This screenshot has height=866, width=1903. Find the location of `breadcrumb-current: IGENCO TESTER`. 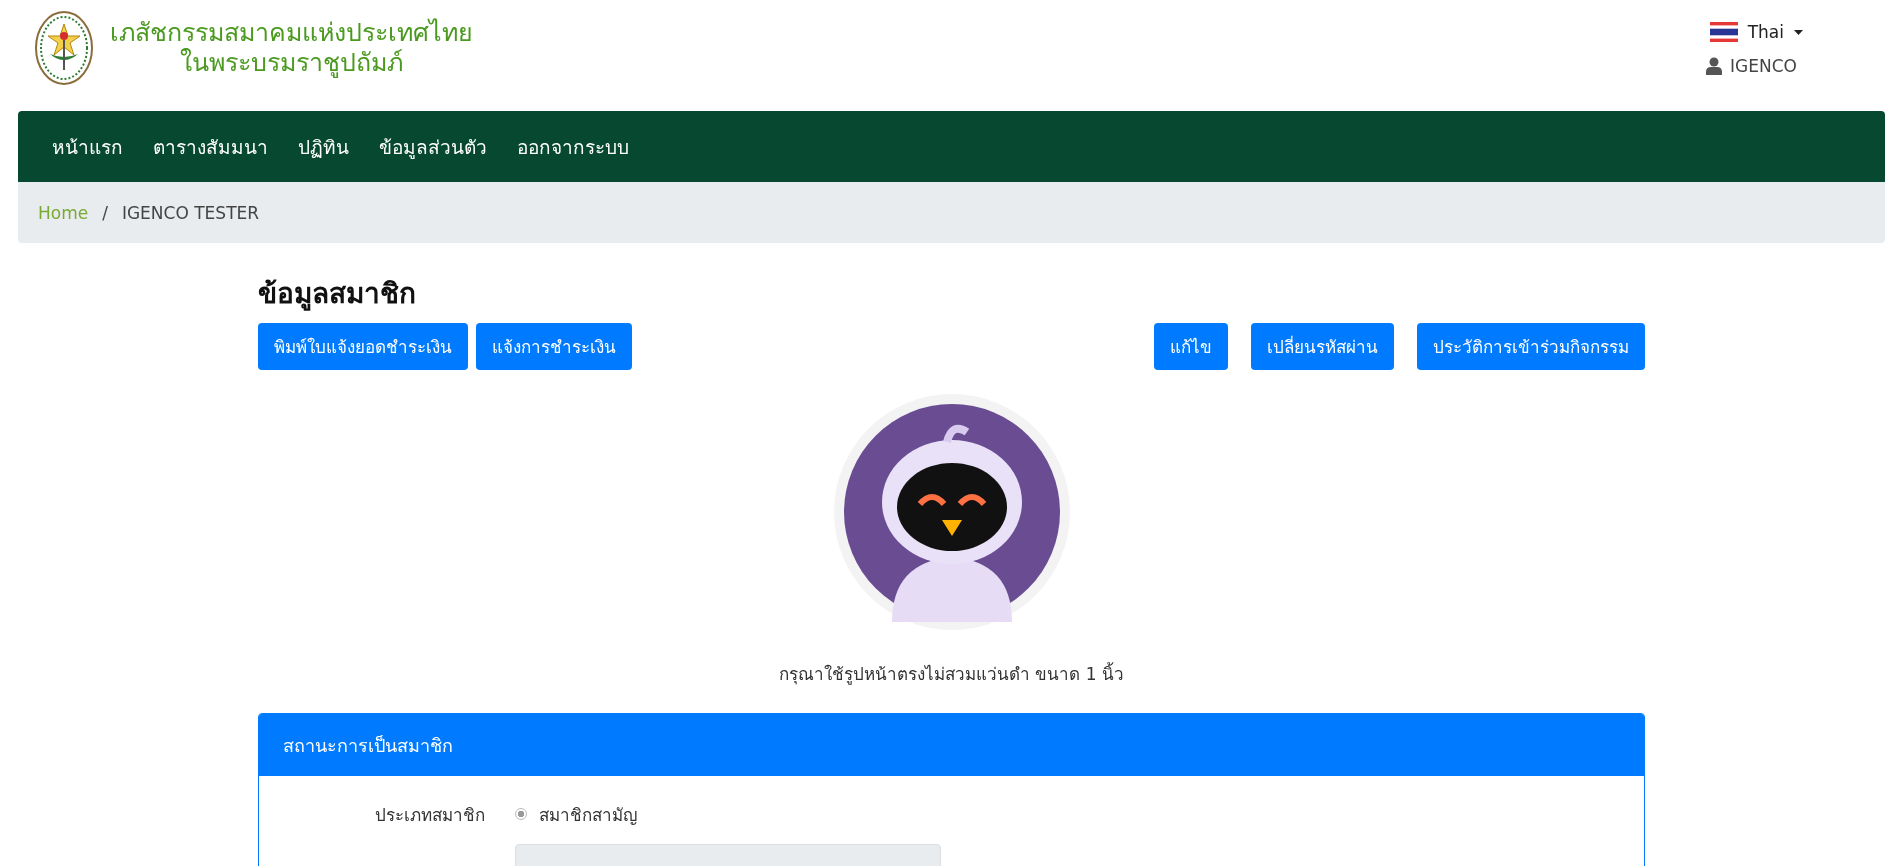

breadcrumb-current: IGENCO TESTER is located at coordinates (190, 212).